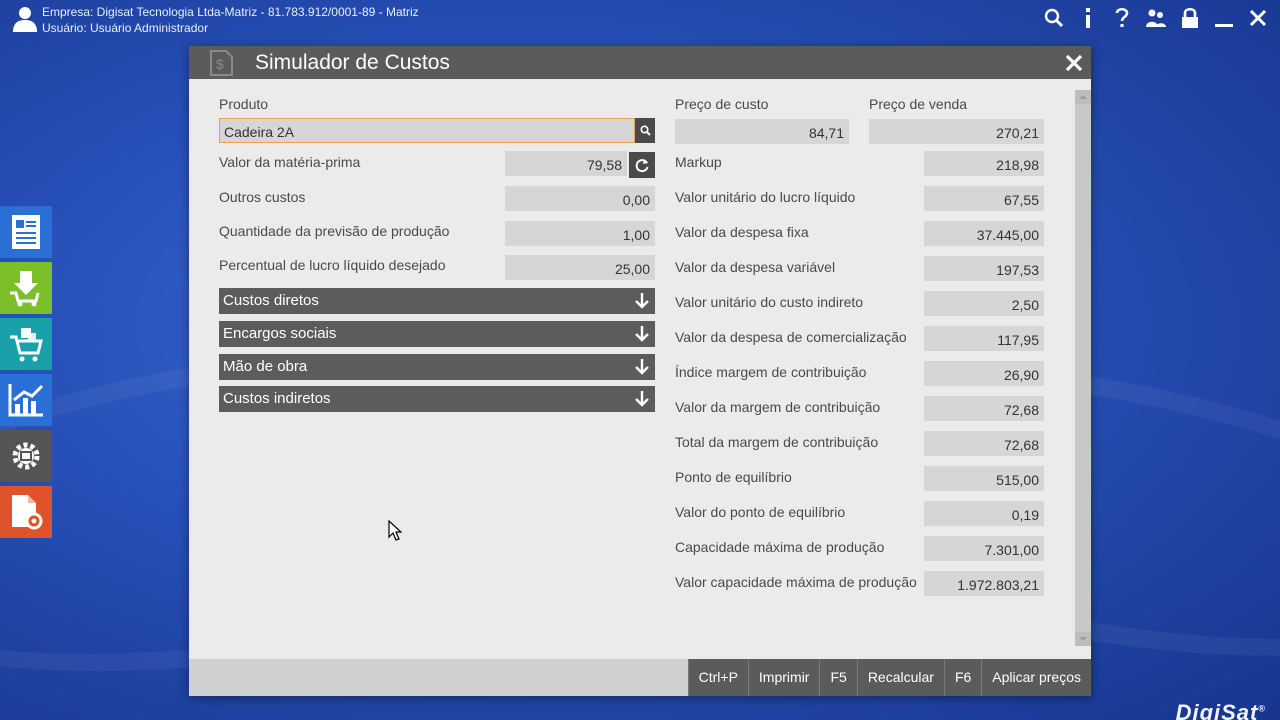 This screenshot has height=720, width=1280. I want to click on recalc-shortcut: F5, so click(838, 677).